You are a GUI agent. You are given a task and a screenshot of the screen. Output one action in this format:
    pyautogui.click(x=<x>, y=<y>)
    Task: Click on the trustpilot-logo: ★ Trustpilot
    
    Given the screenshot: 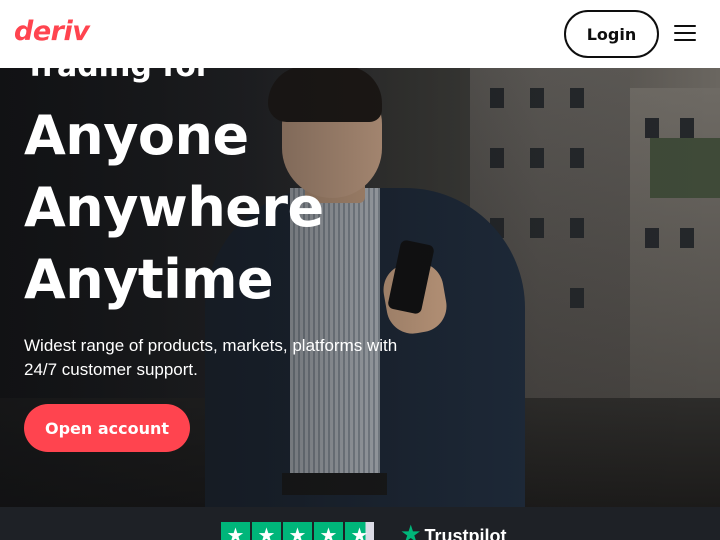 What is the action you would take?
    pyautogui.click(x=453, y=531)
    